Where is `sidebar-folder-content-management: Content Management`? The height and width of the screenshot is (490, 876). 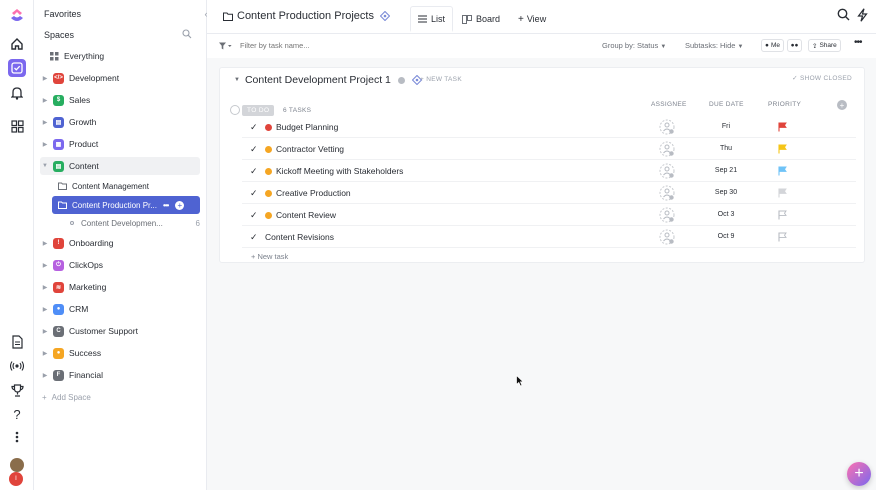 sidebar-folder-content-management: Content Management is located at coordinates (138, 186).